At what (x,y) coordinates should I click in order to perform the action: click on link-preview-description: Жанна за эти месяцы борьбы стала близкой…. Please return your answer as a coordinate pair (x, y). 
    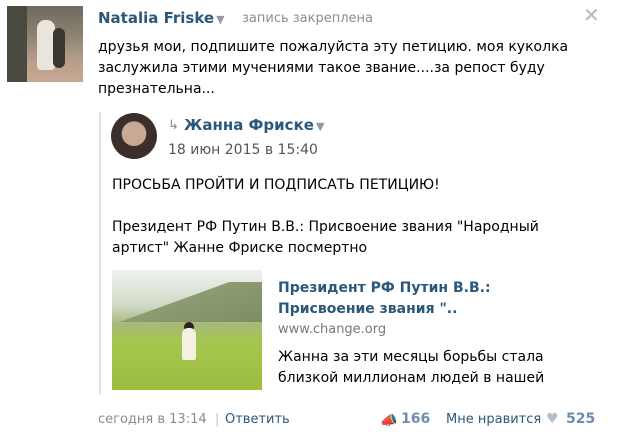
    Looking at the image, I should click on (411, 367).